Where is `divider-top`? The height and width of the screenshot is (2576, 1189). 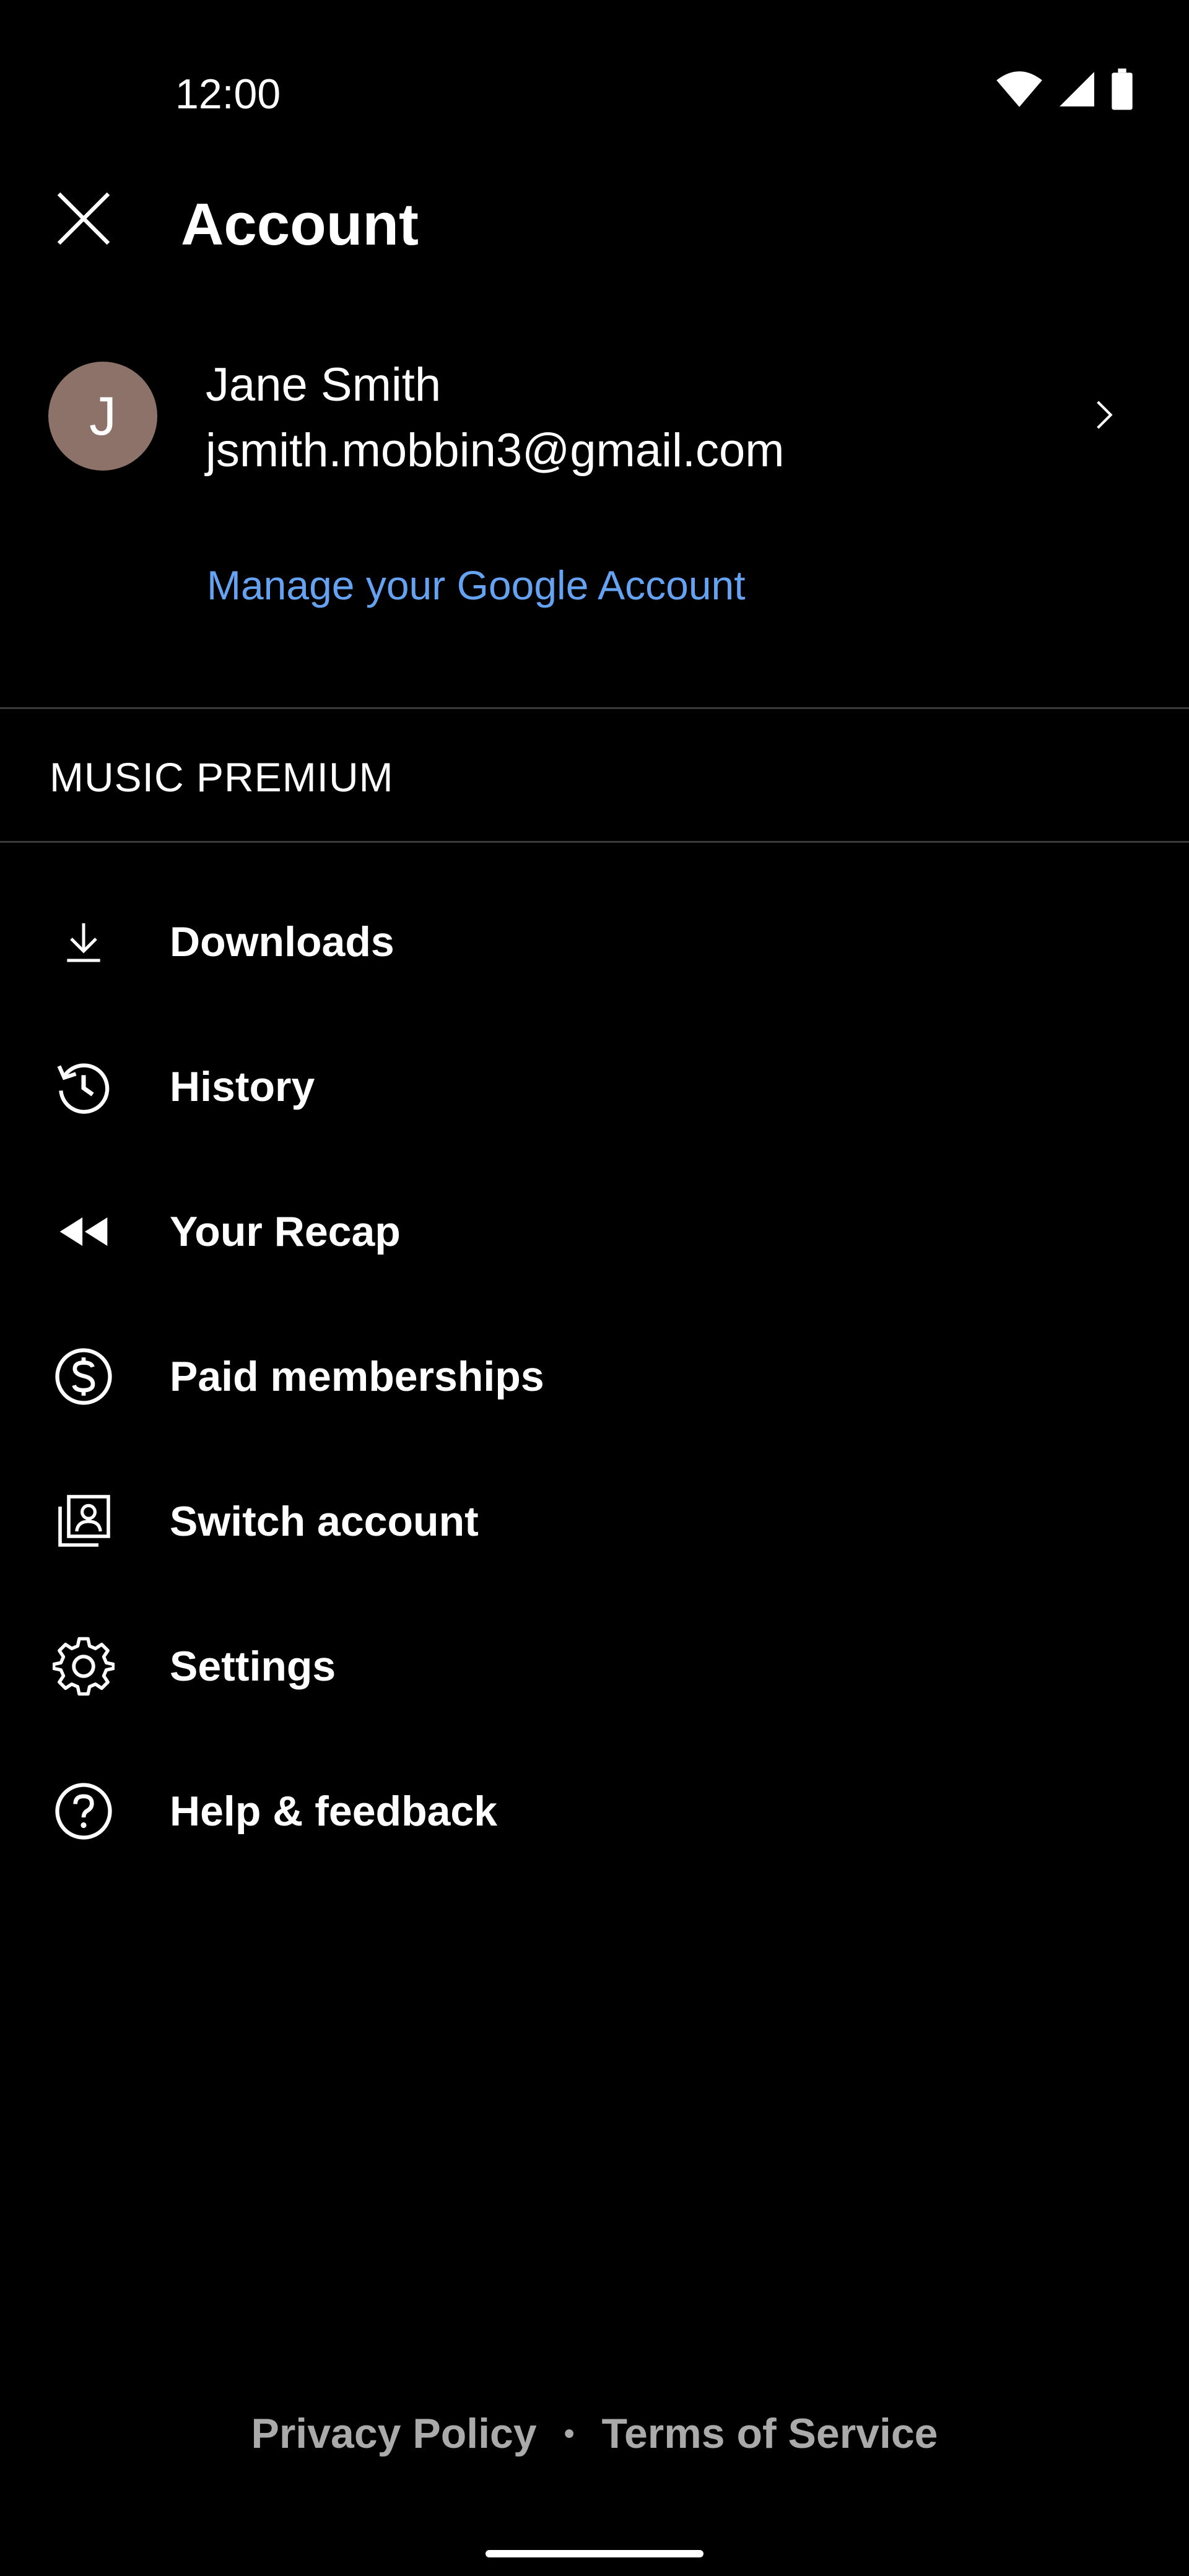 divider-top is located at coordinates (594, 708).